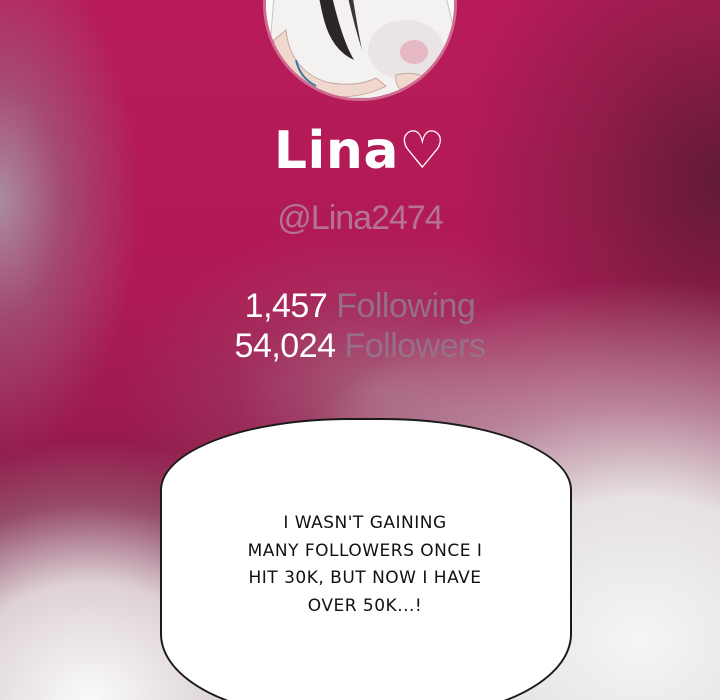 The width and height of the screenshot is (720, 700). I want to click on following-stat: 1,457 Following, so click(360, 306).